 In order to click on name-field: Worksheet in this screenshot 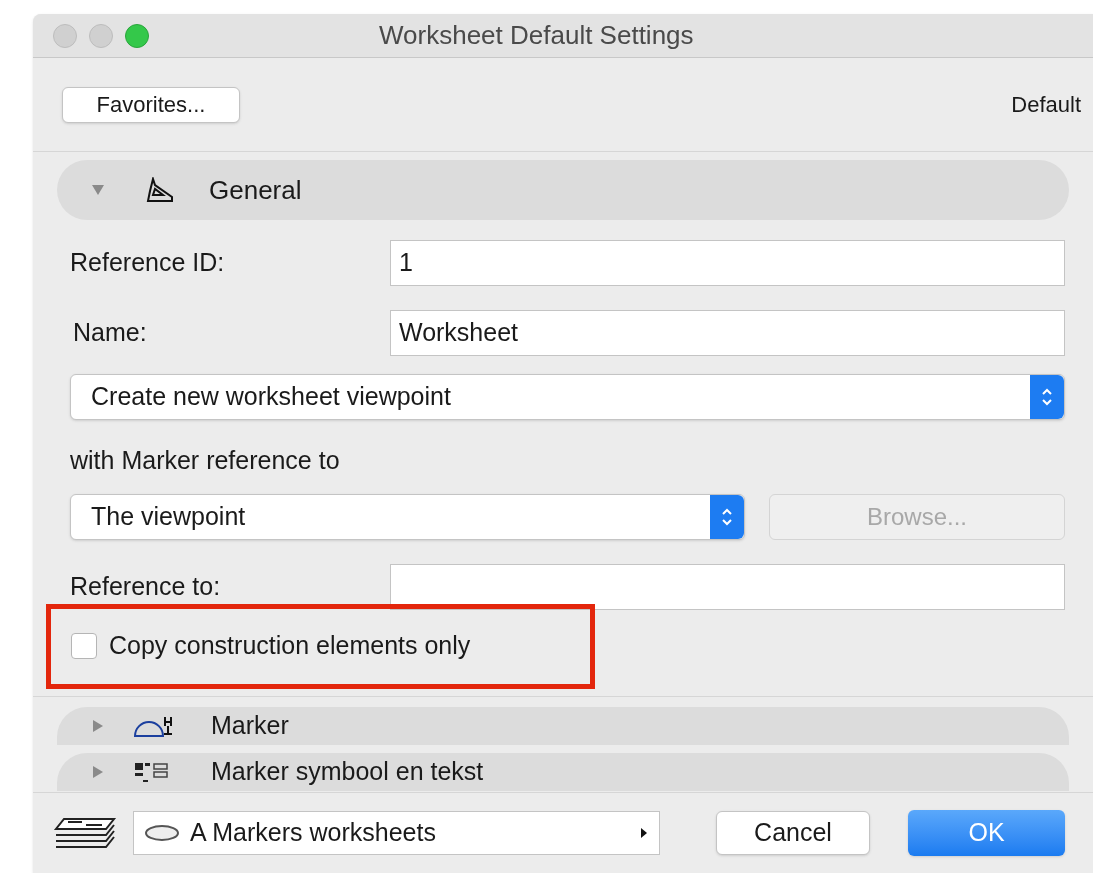, I will do `click(727, 333)`.